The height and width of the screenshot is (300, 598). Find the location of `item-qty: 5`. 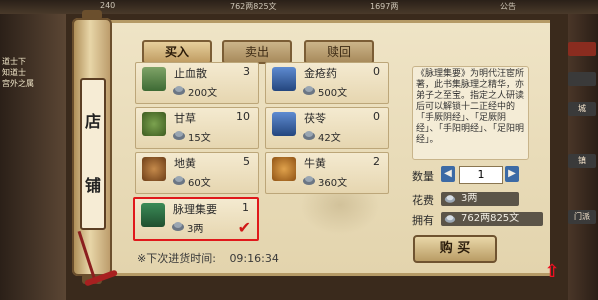

item-qty: 5 is located at coordinates (246, 161).